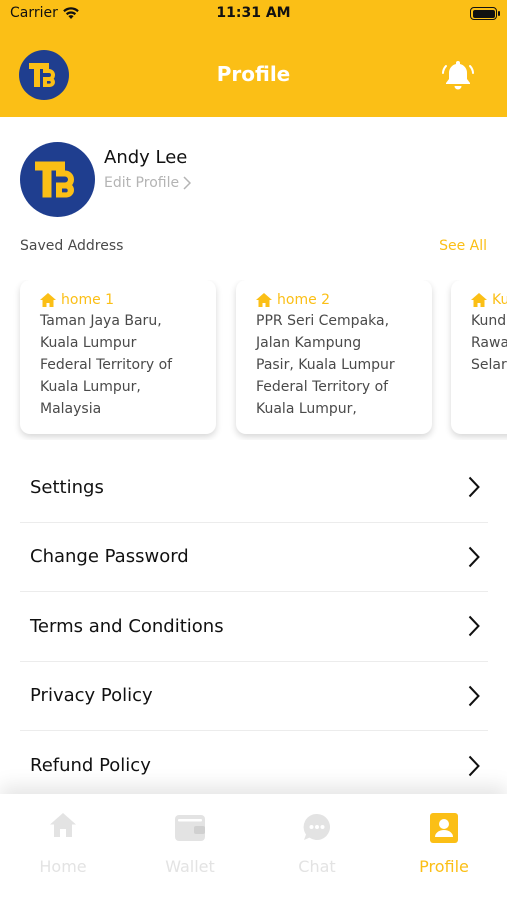 This screenshot has height=900, width=507. I want to click on wallet-icon, so click(190, 828).